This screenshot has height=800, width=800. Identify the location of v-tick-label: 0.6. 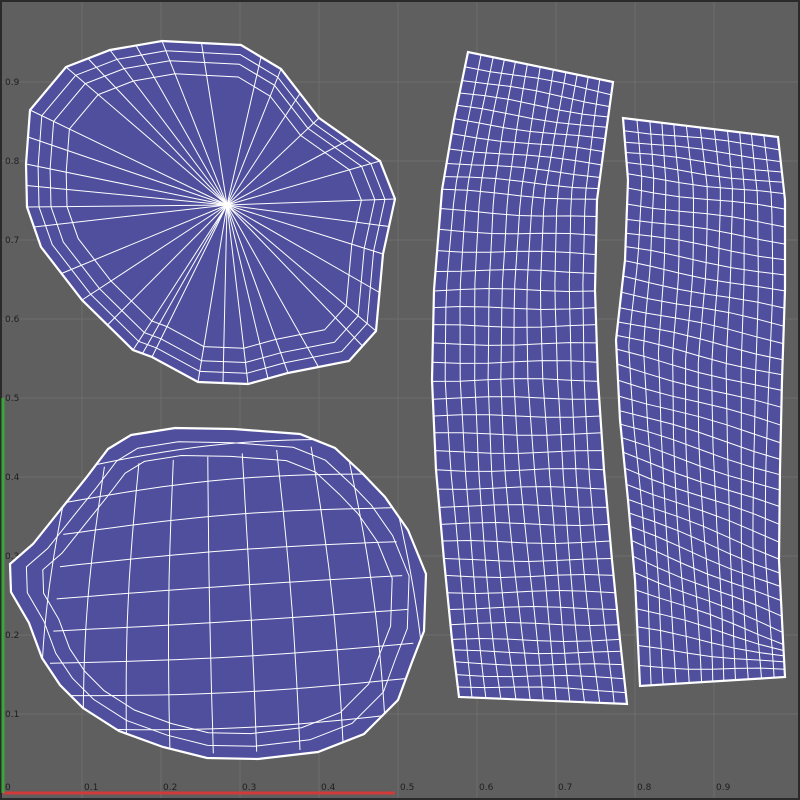
(12, 320).